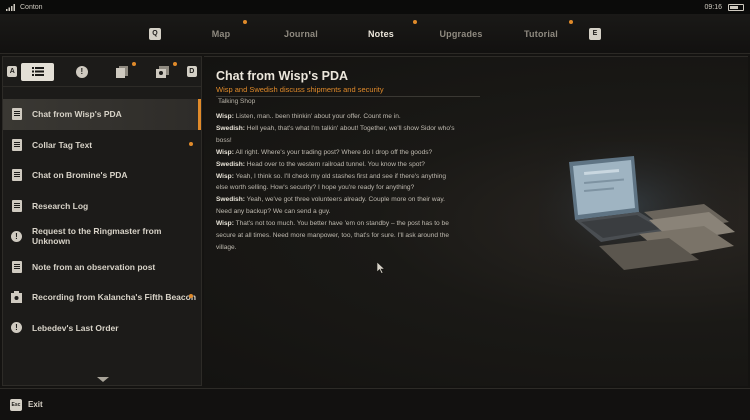 Image resolution: width=750 pixels, height=420 pixels. I want to click on list-item: ! Request to the Ringmaster from Unknown, so click(102, 236).